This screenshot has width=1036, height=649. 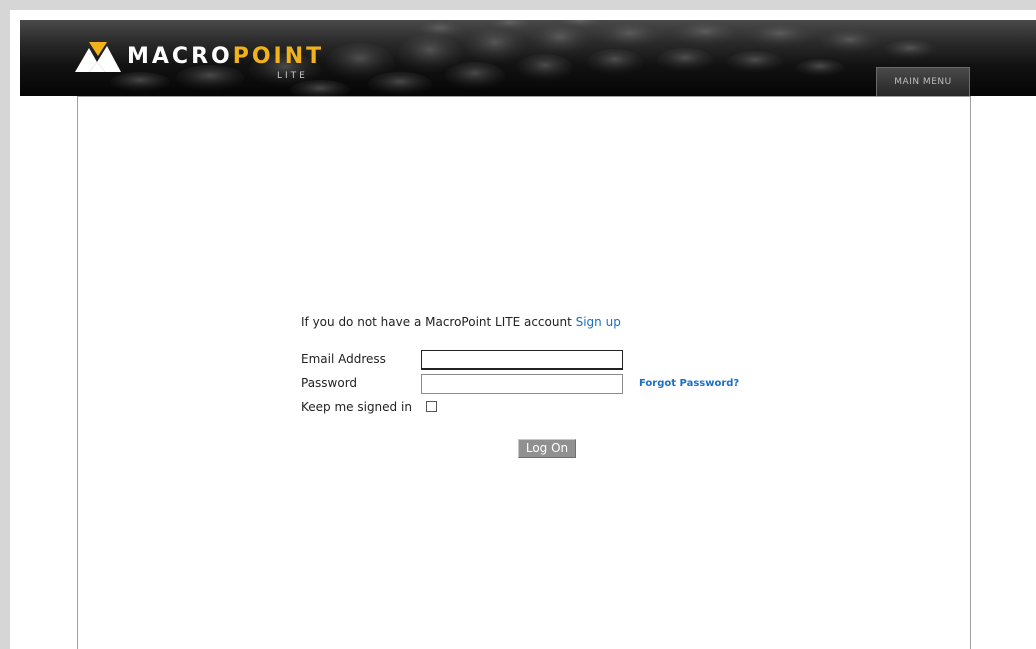 I want to click on logo-wordmark: MACROPOINT, so click(x=225, y=56).